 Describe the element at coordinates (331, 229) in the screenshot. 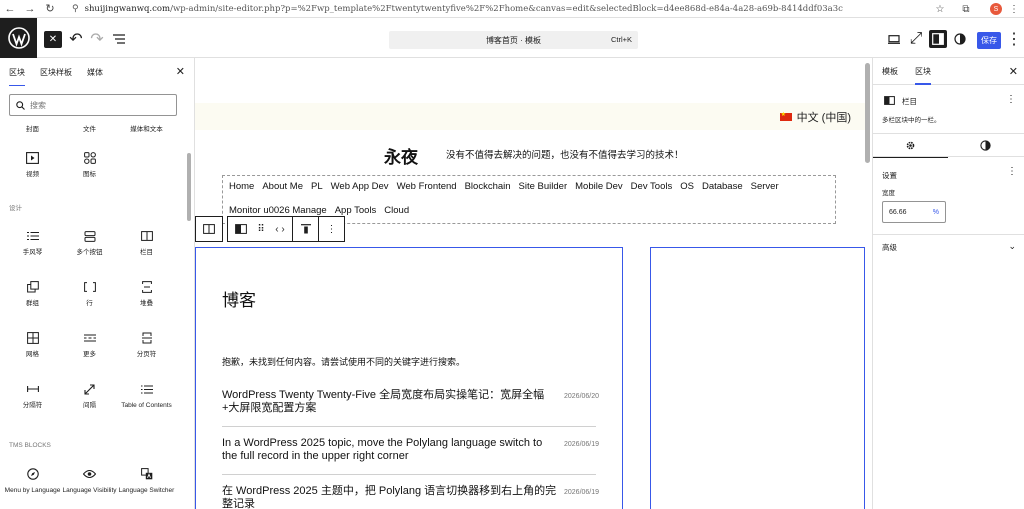

I see `more-options-icon: ⋮` at that location.